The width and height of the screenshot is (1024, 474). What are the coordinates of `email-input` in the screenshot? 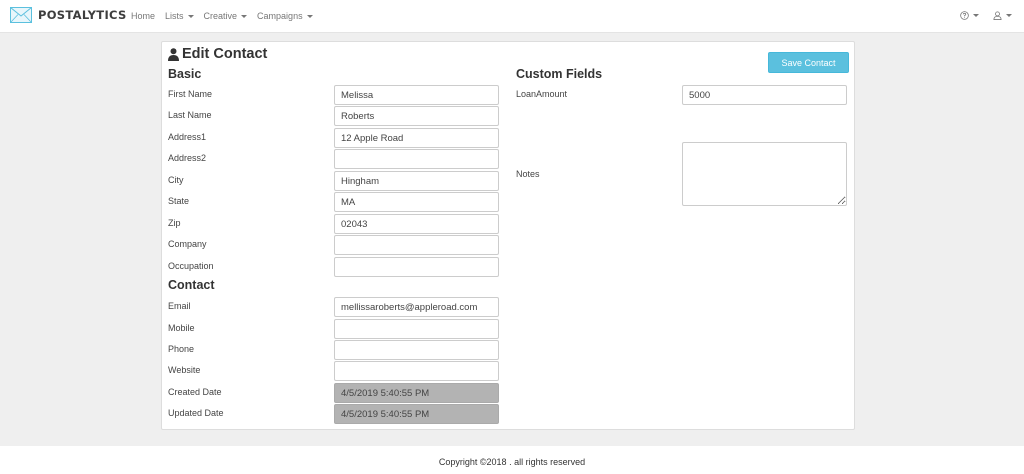 It's located at (416, 307).